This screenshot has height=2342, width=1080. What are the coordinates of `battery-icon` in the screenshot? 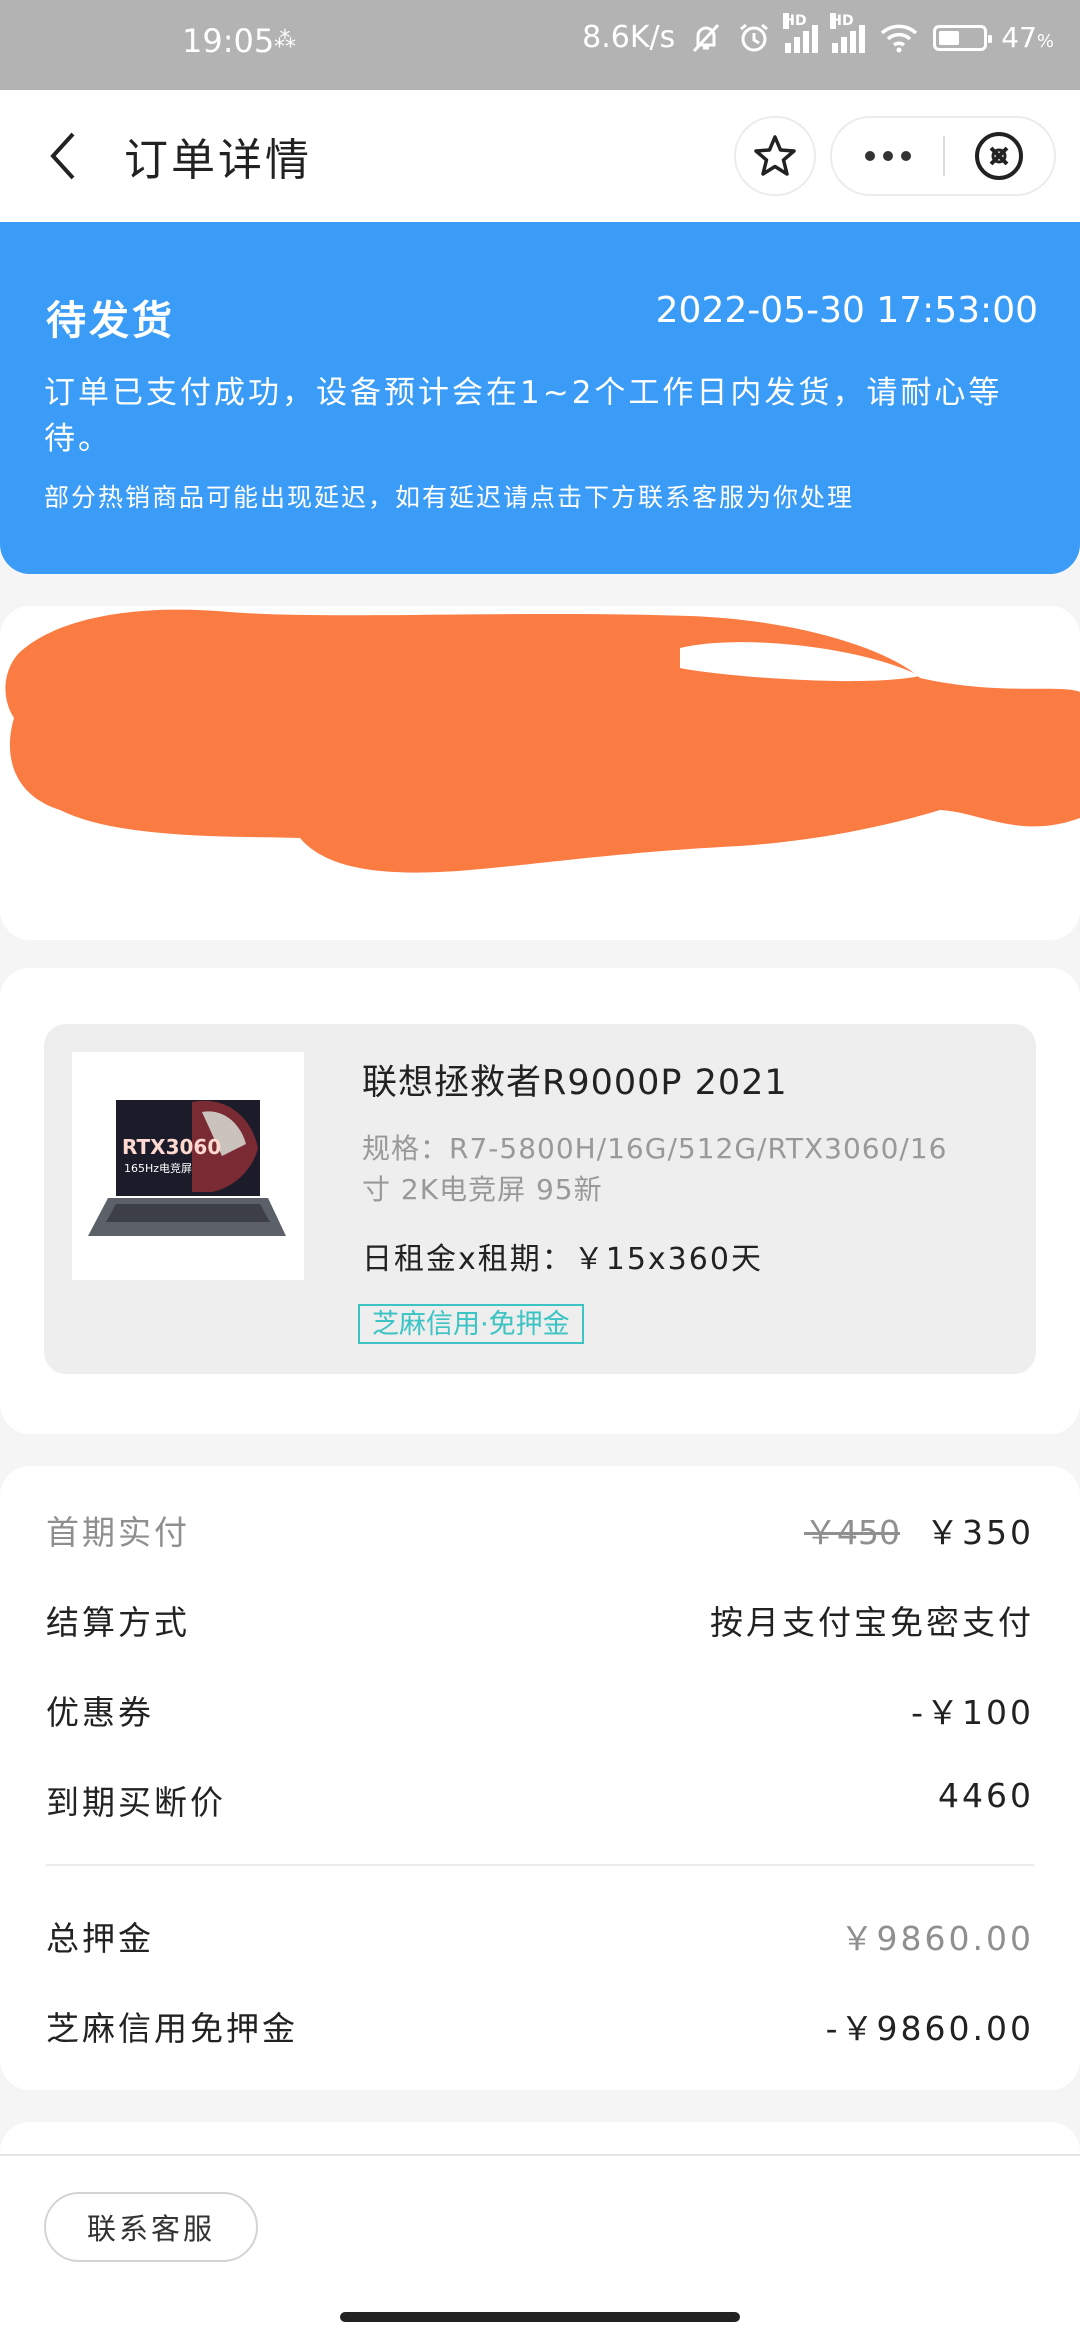 It's located at (963, 37).